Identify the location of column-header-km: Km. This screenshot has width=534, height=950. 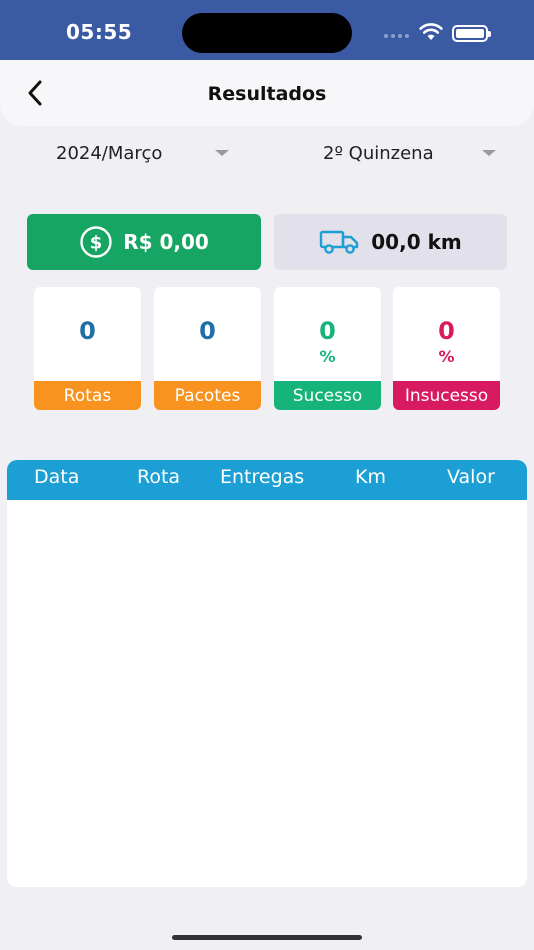
(370, 477).